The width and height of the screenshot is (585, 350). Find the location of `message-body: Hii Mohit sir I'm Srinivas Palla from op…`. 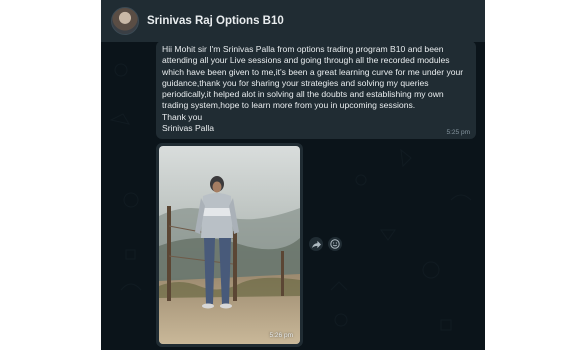

message-body: Hii Mohit sir I'm Srinivas Palla from op… is located at coordinates (313, 89).